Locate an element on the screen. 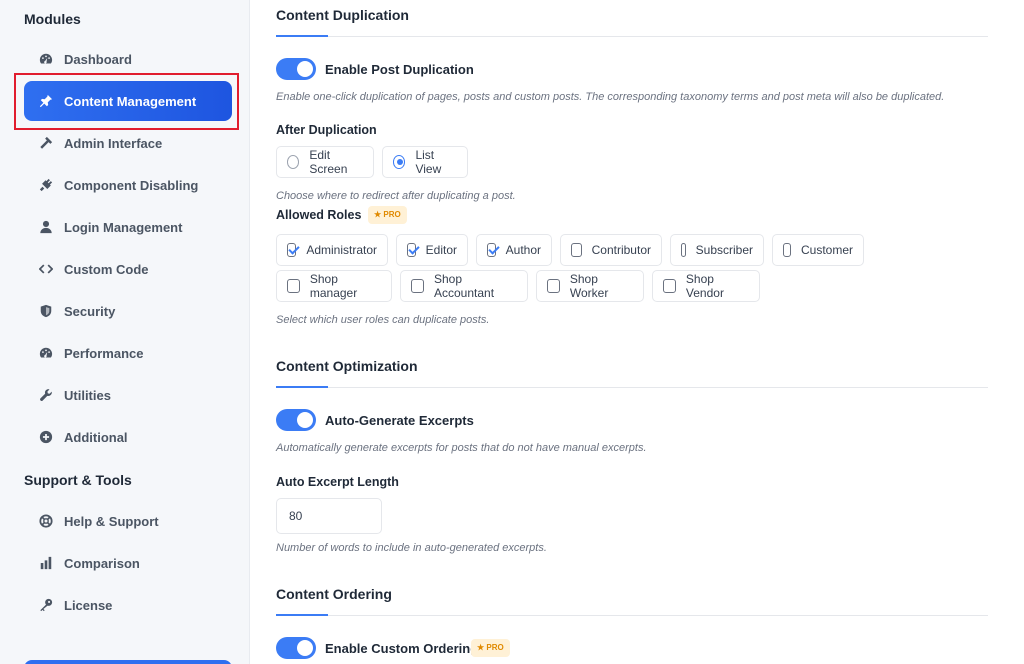  plug-icon is located at coordinates (46, 185).